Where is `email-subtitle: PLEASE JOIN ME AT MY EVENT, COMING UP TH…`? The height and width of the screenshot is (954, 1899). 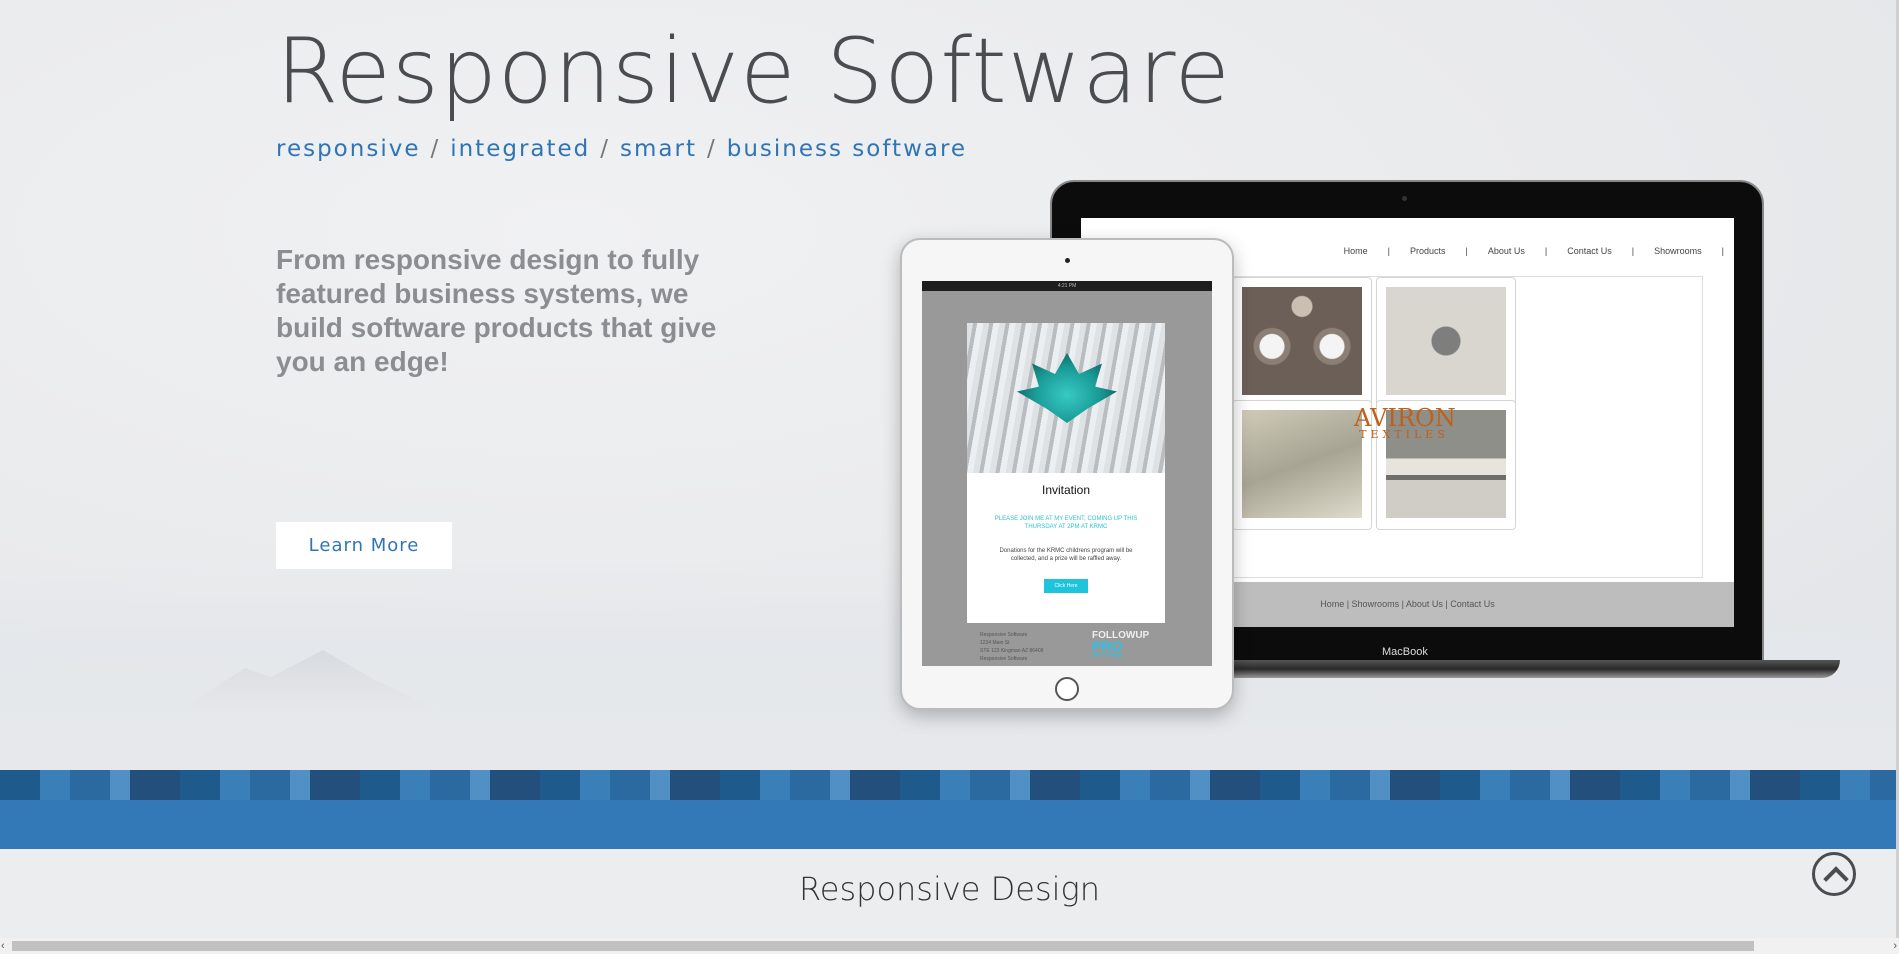
email-subtitle: PLEASE JOIN ME AT MY EVENT, COMING UP TH… is located at coordinates (1066, 523).